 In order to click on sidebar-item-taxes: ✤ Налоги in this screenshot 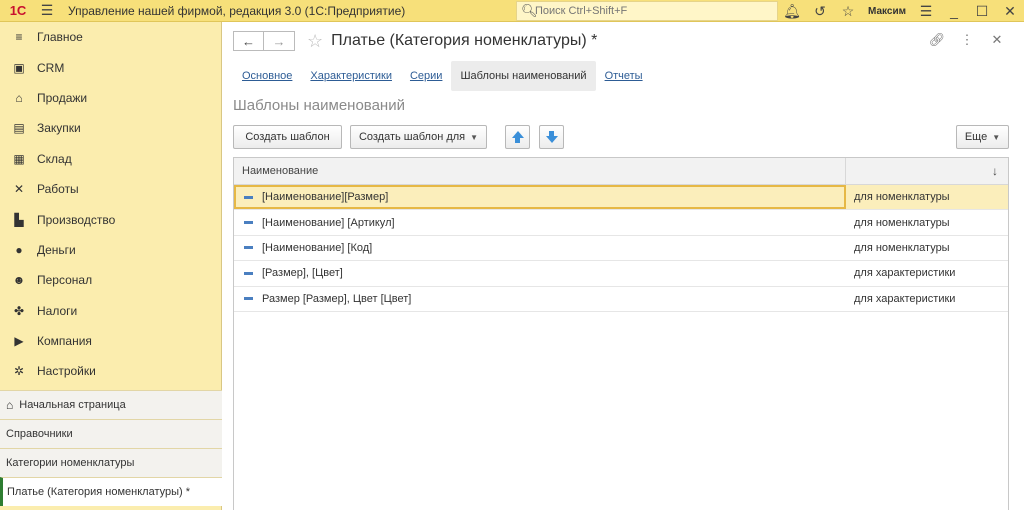, I will do `click(110, 311)`.